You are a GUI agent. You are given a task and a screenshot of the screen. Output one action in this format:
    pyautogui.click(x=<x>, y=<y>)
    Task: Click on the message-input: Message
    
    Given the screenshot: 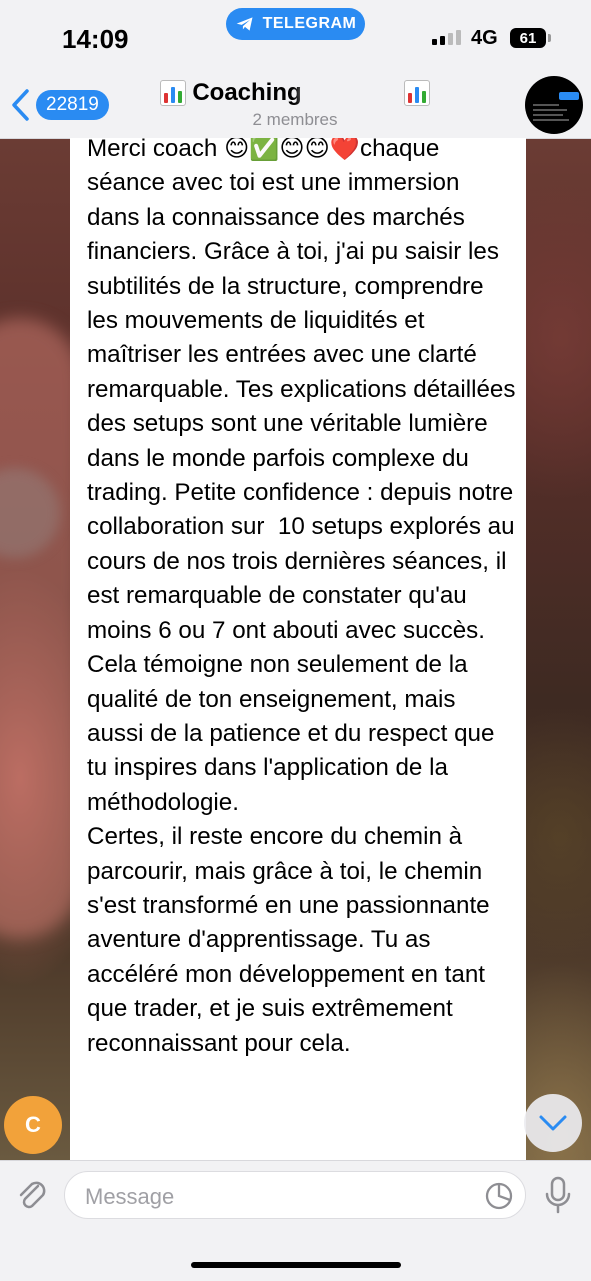 What is the action you would take?
    pyautogui.click(x=295, y=1195)
    